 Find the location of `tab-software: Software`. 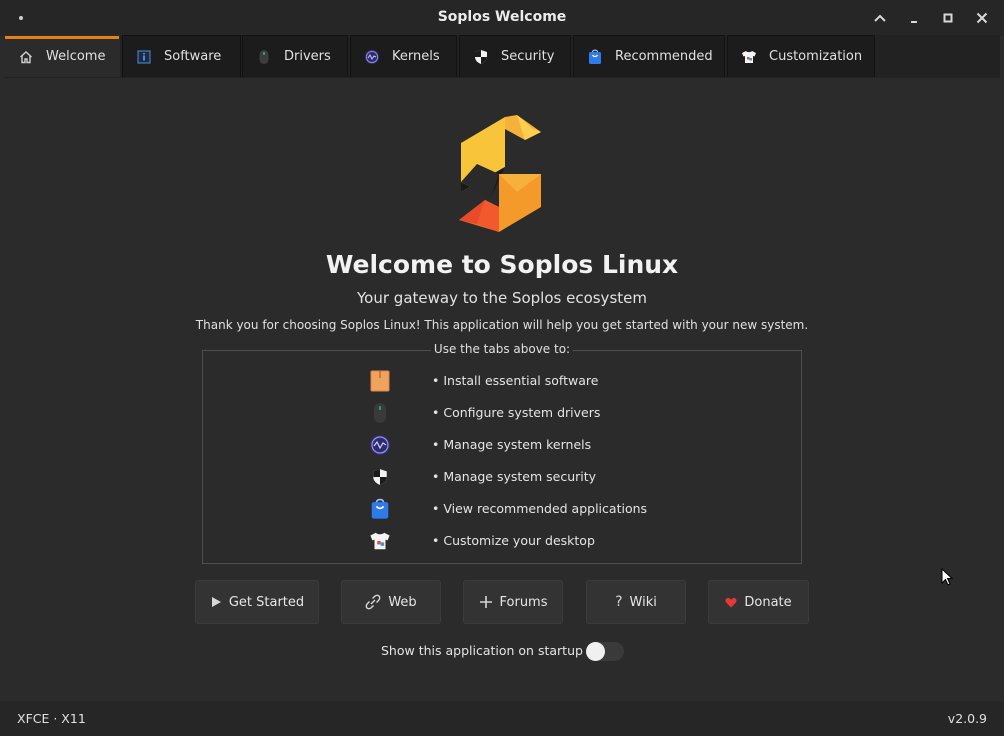

tab-software: Software is located at coordinates (181, 56).